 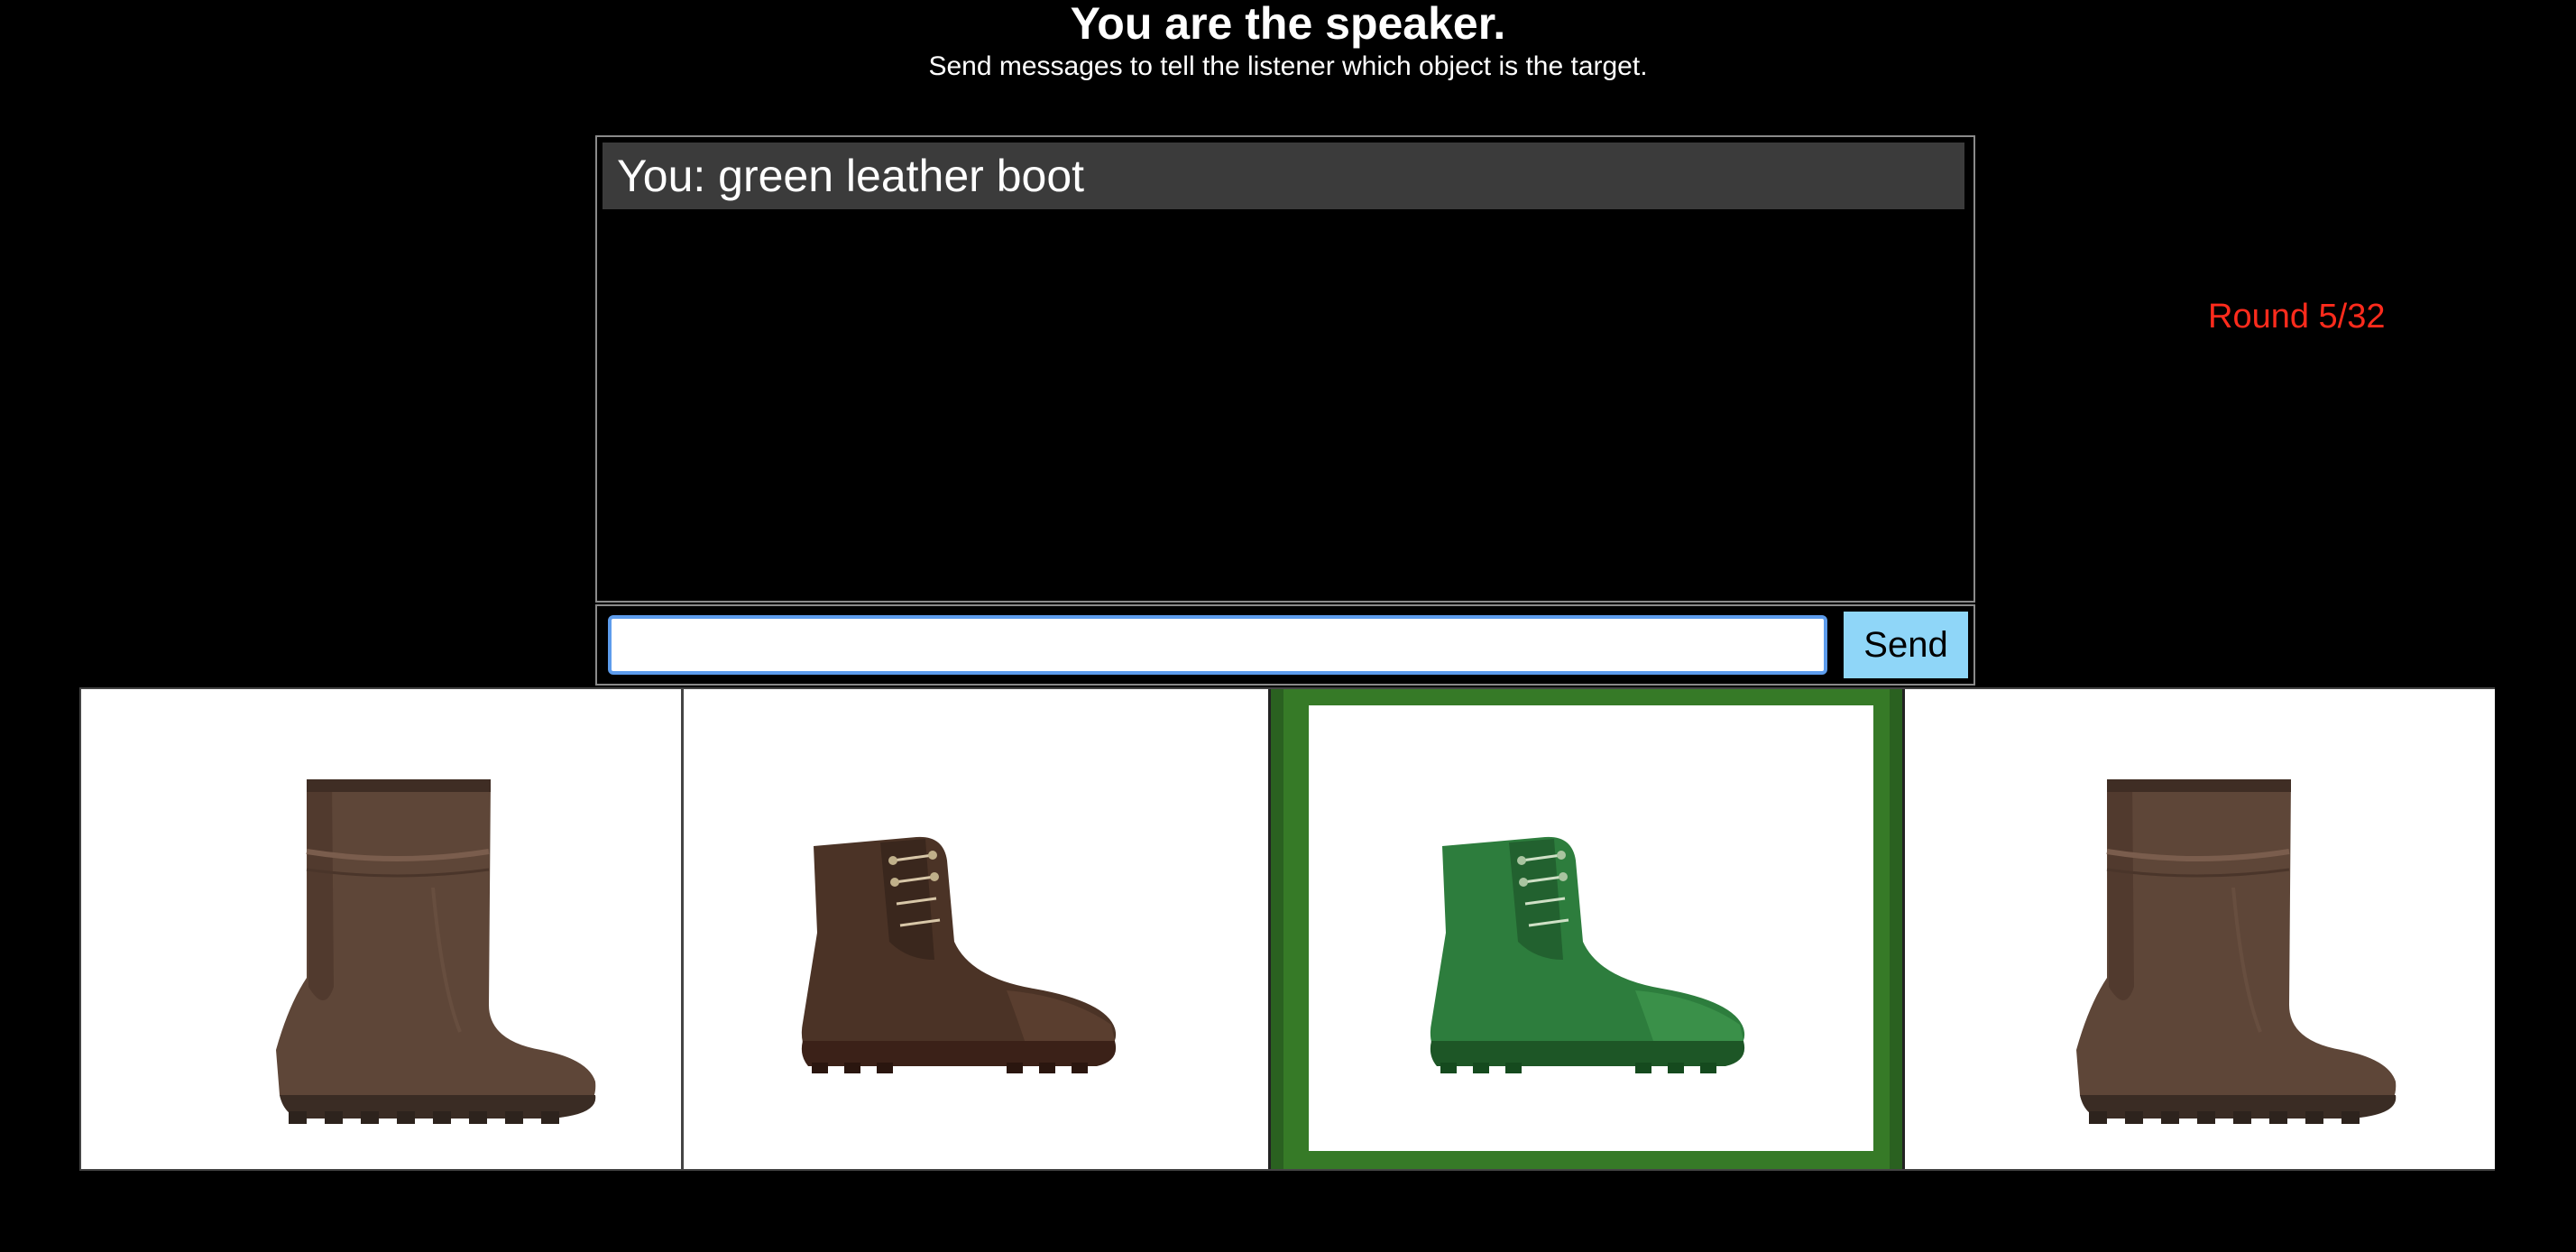 What do you see at coordinates (1288, 24) in the screenshot?
I see `page-title: You are the speaker.` at bounding box center [1288, 24].